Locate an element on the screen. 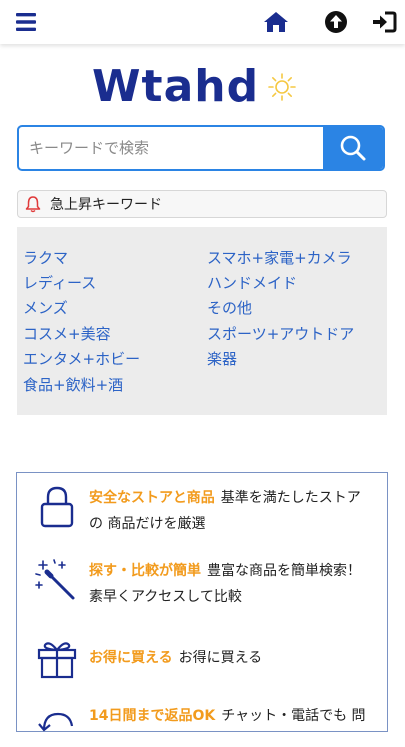 This screenshot has height=747, width=405. feature-title: 探す・比較が簡単 is located at coordinates (145, 571).